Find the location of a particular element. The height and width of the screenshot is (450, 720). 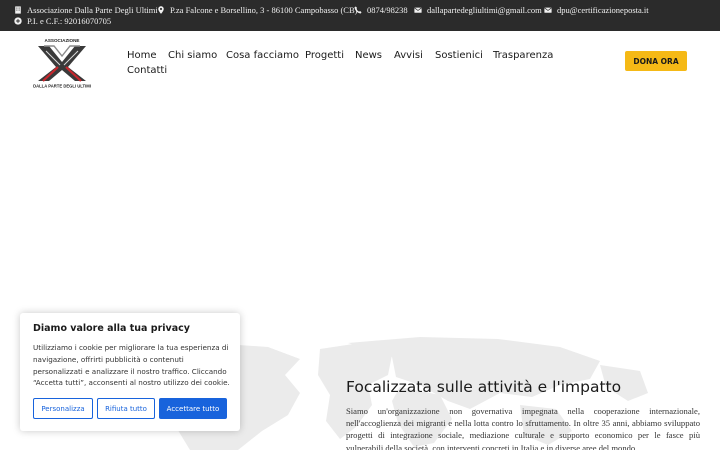

site-logo: ASSOCIAZIONE DALLA PARTE DEGLI ULTIMI is located at coordinates (62, 63).